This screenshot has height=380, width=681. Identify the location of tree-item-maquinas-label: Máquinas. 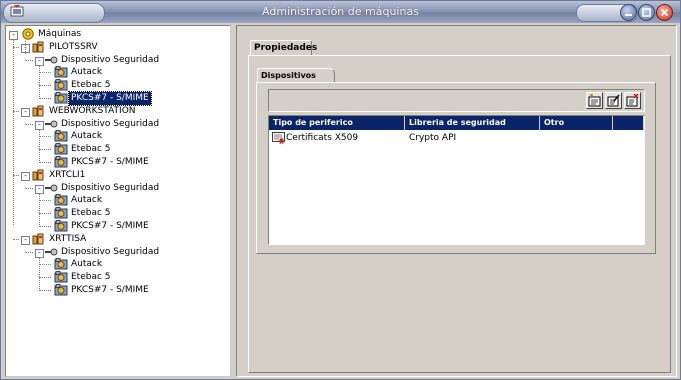
(60, 34).